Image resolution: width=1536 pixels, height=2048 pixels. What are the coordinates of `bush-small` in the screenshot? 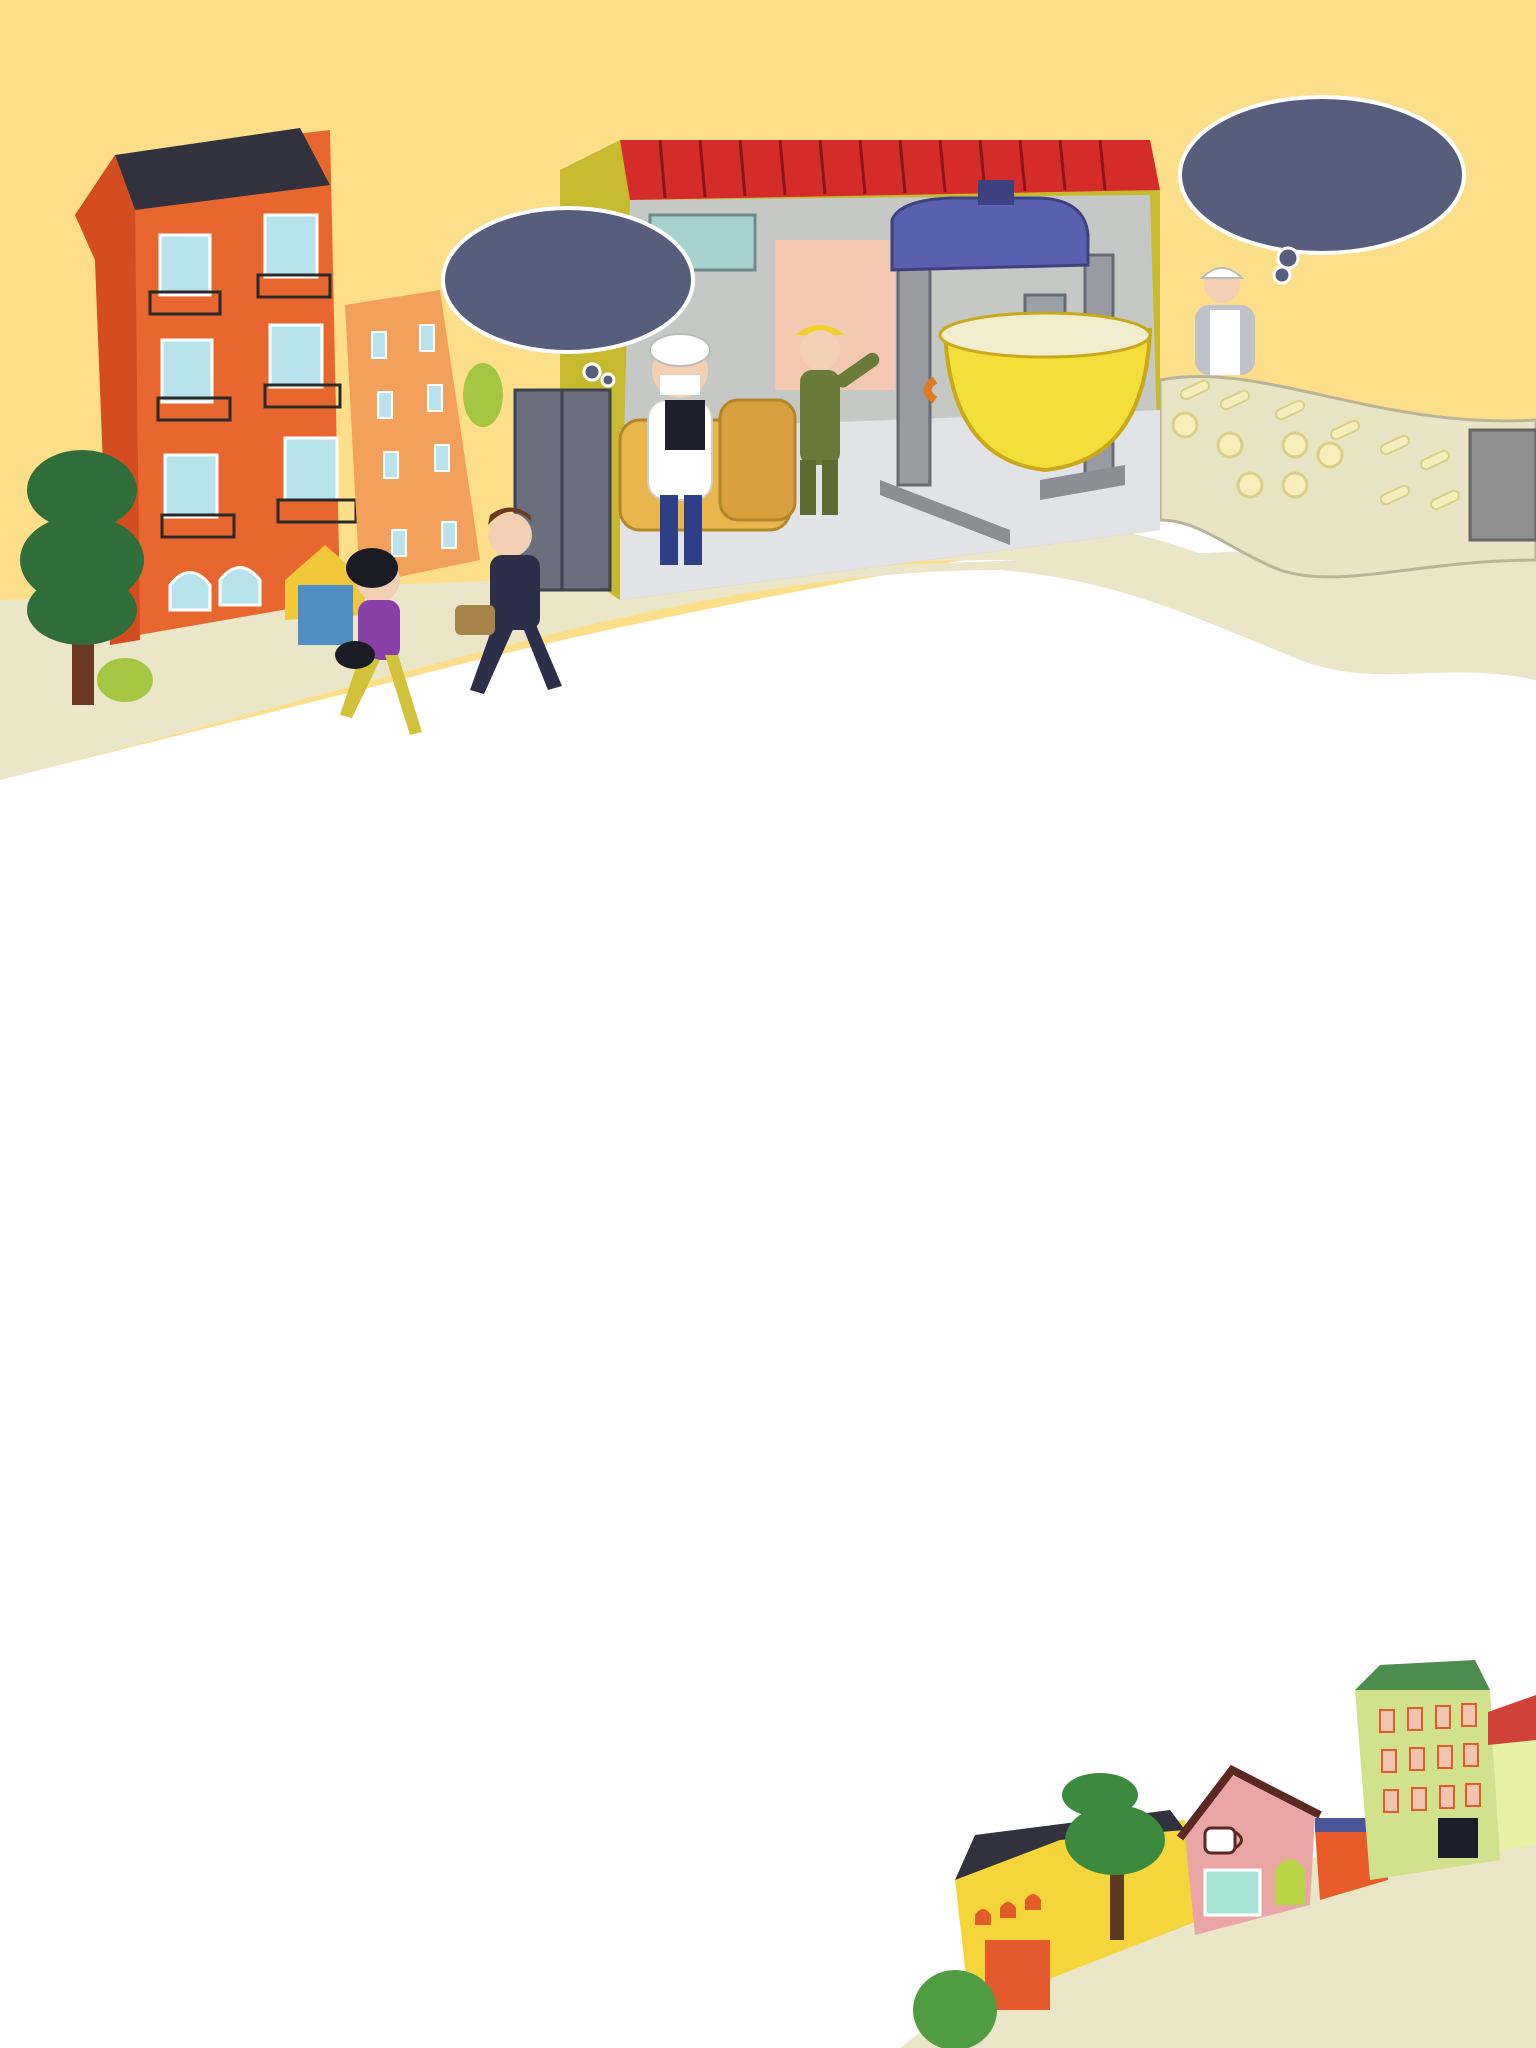 It's located at (125, 680).